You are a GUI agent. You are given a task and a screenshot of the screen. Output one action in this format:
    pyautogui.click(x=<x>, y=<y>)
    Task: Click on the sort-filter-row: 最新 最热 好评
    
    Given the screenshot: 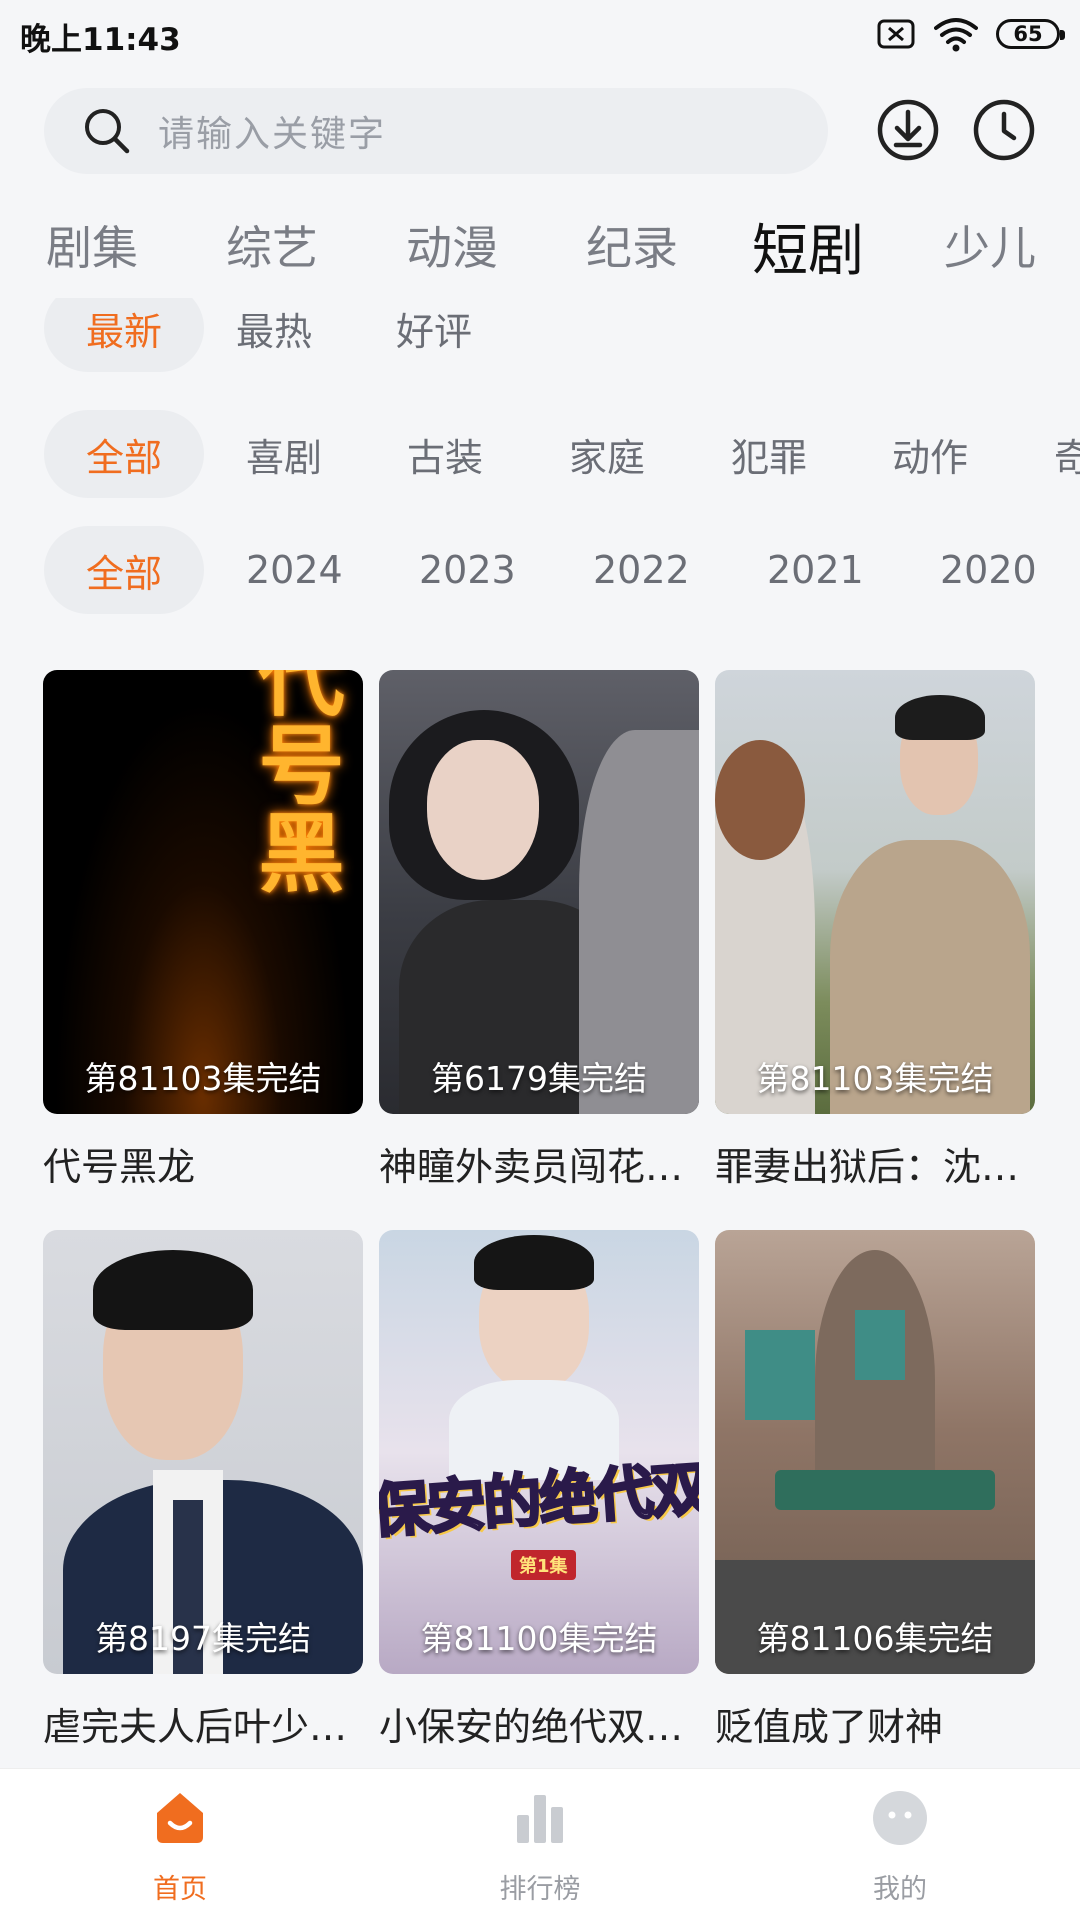 What is the action you would take?
    pyautogui.click(x=540, y=339)
    